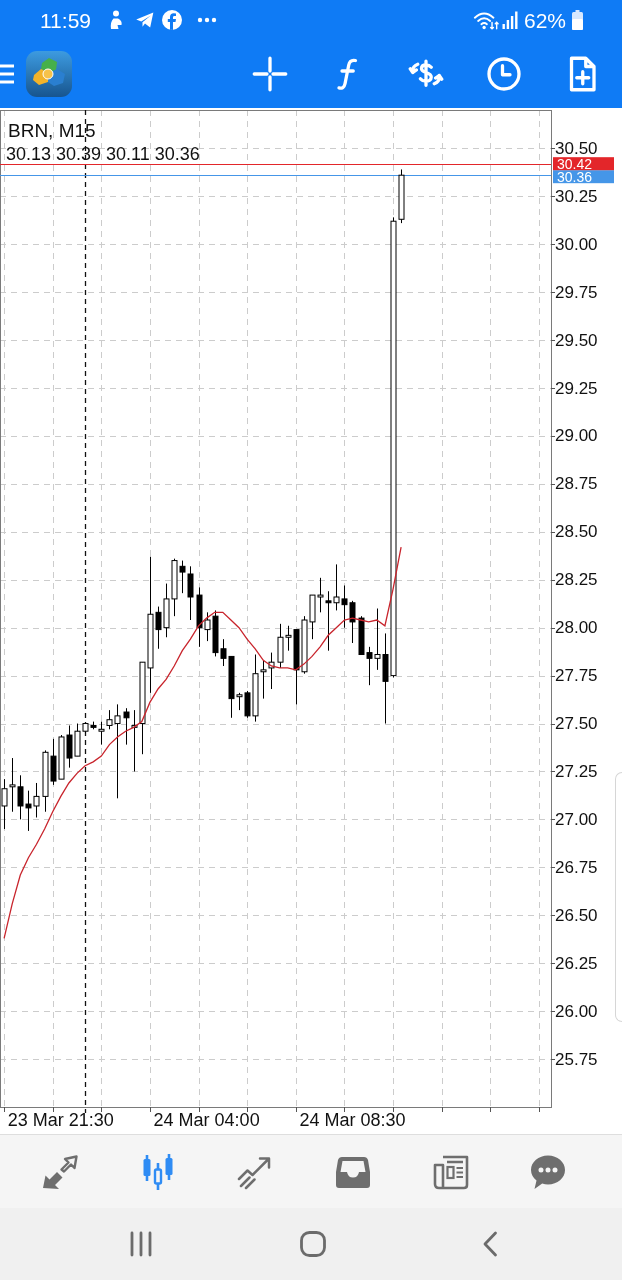 The height and width of the screenshot is (1280, 622). I want to click on time-label: 23 Mar 21:30, so click(60, 1120).